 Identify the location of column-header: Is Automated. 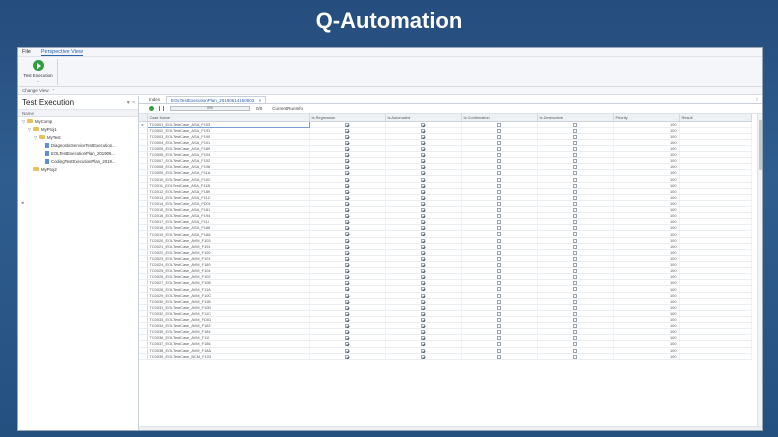
(423, 118).